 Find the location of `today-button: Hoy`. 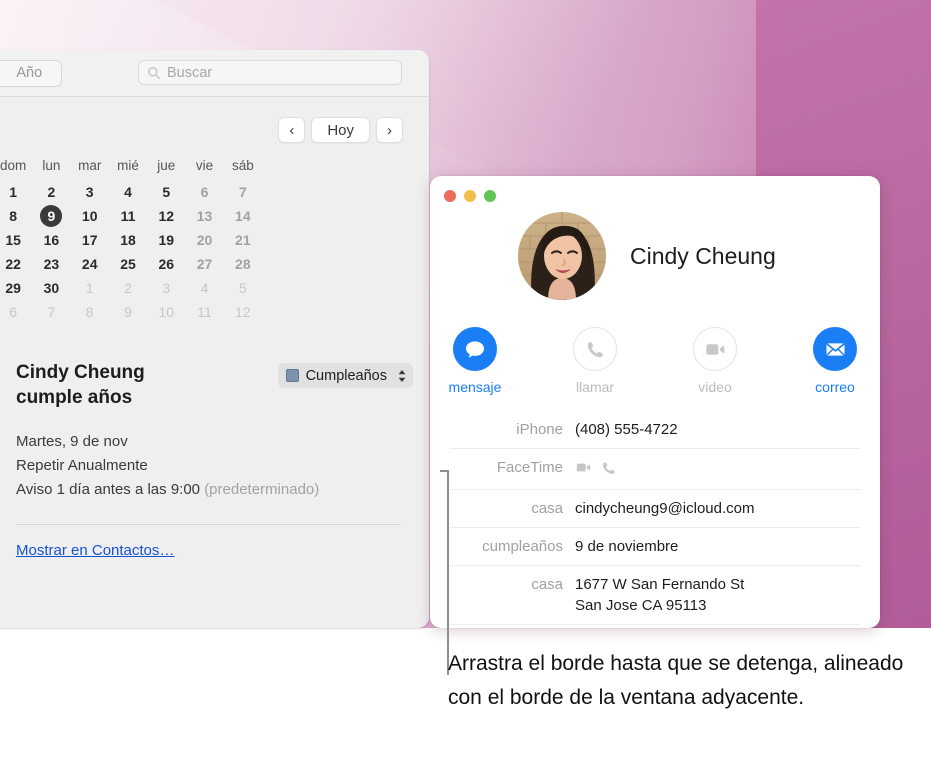

today-button: Hoy is located at coordinates (340, 130).